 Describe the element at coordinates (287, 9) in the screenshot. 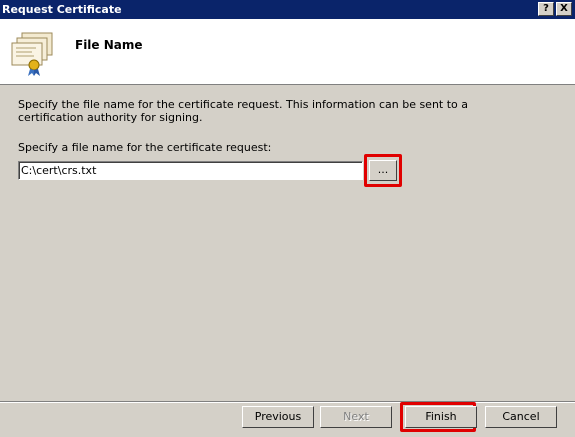

I see `title-bar: Request Certificate ? X` at that location.